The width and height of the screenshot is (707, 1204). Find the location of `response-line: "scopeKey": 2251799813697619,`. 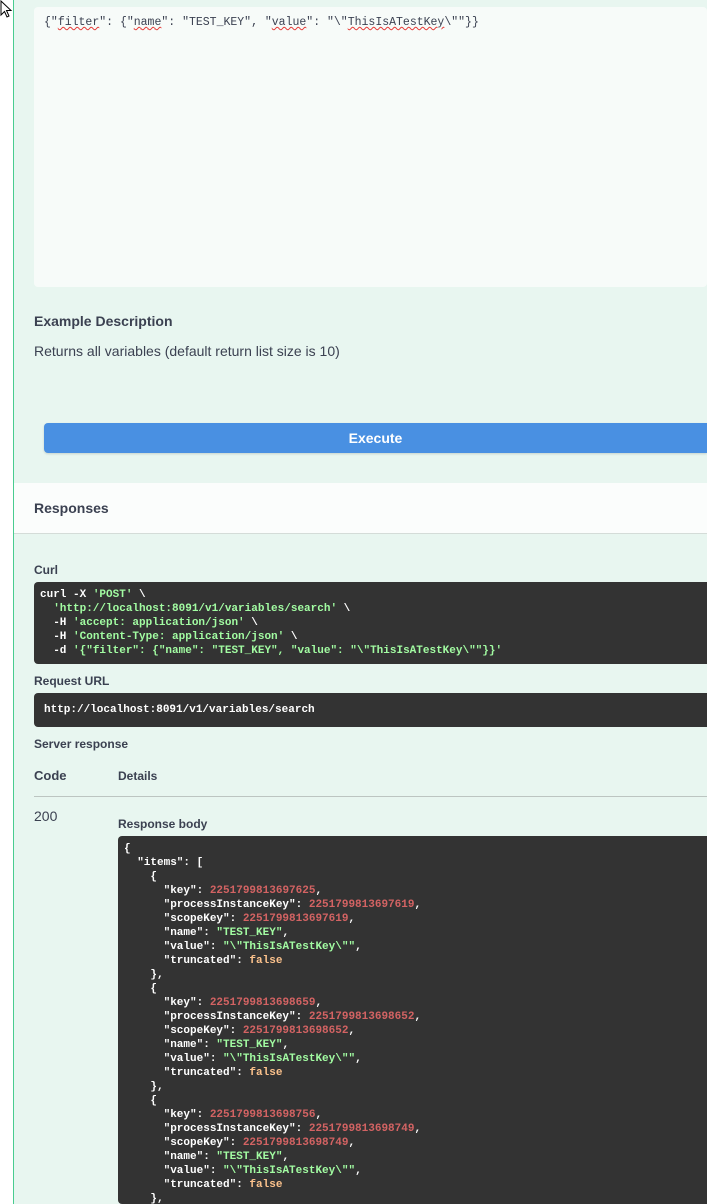

response-line: "scopeKey": 2251799813697619, is located at coordinates (412, 919).